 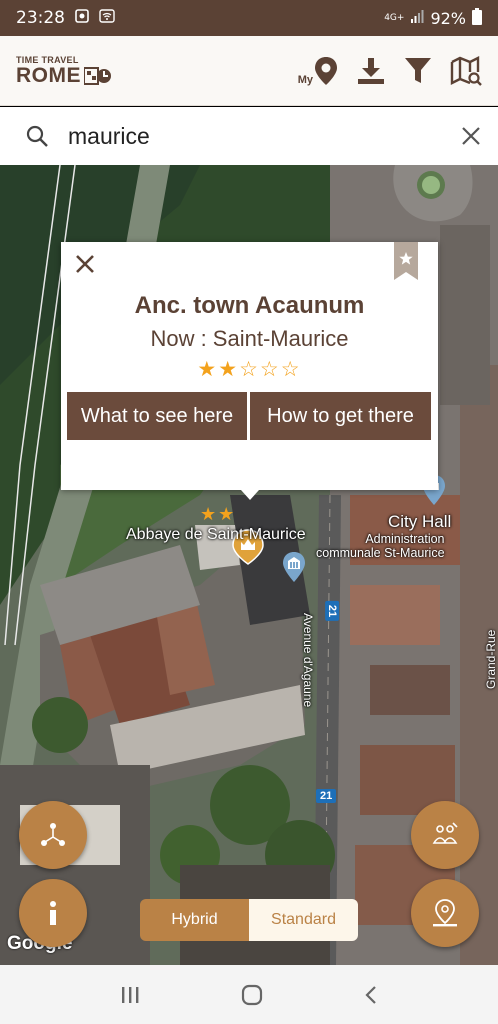 I want to click on home-icon, so click(x=252, y=995).